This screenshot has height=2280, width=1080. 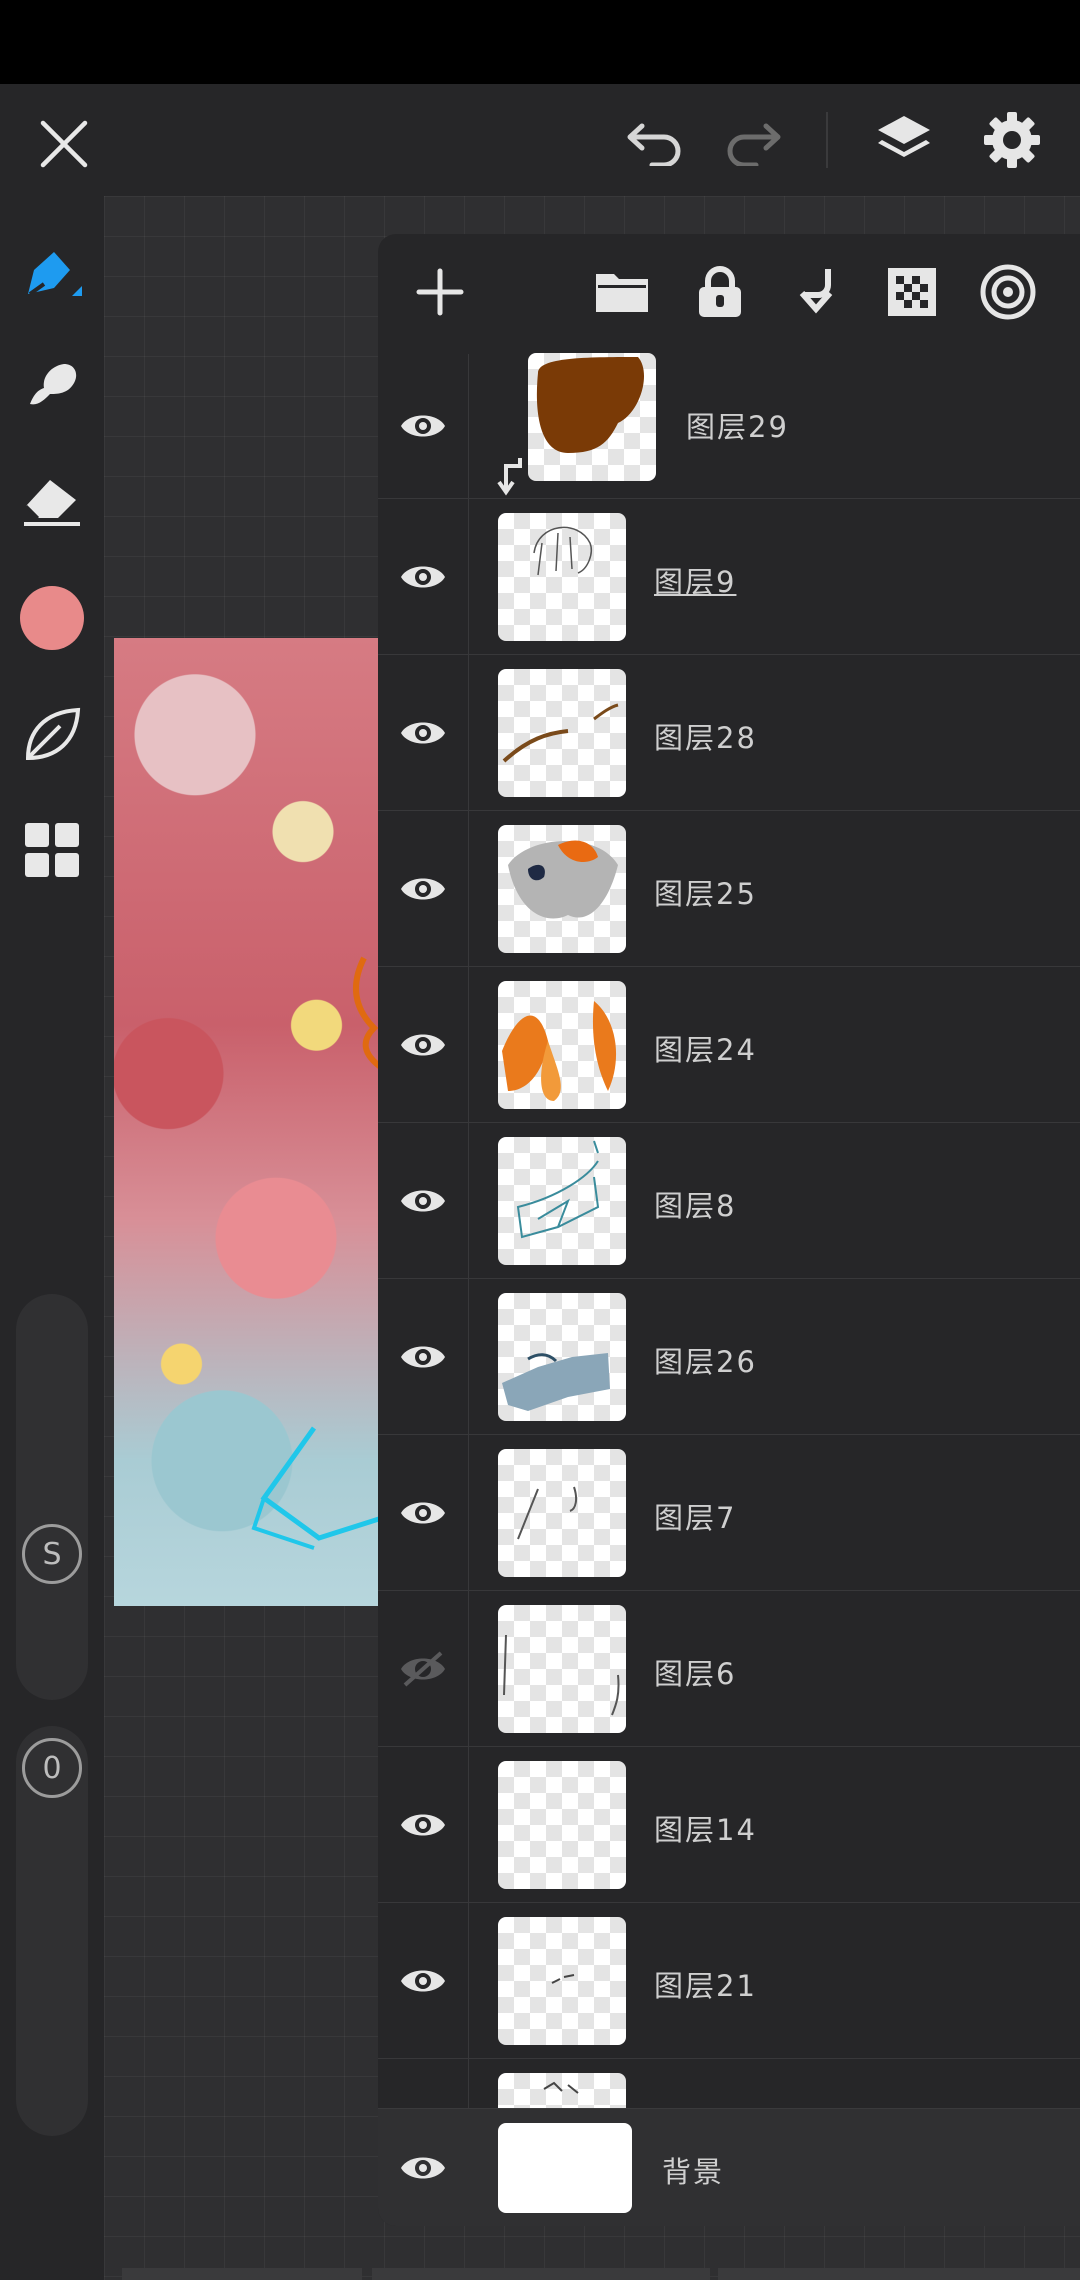 I want to click on left-toolbar: S 0, so click(x=52, y=1238).